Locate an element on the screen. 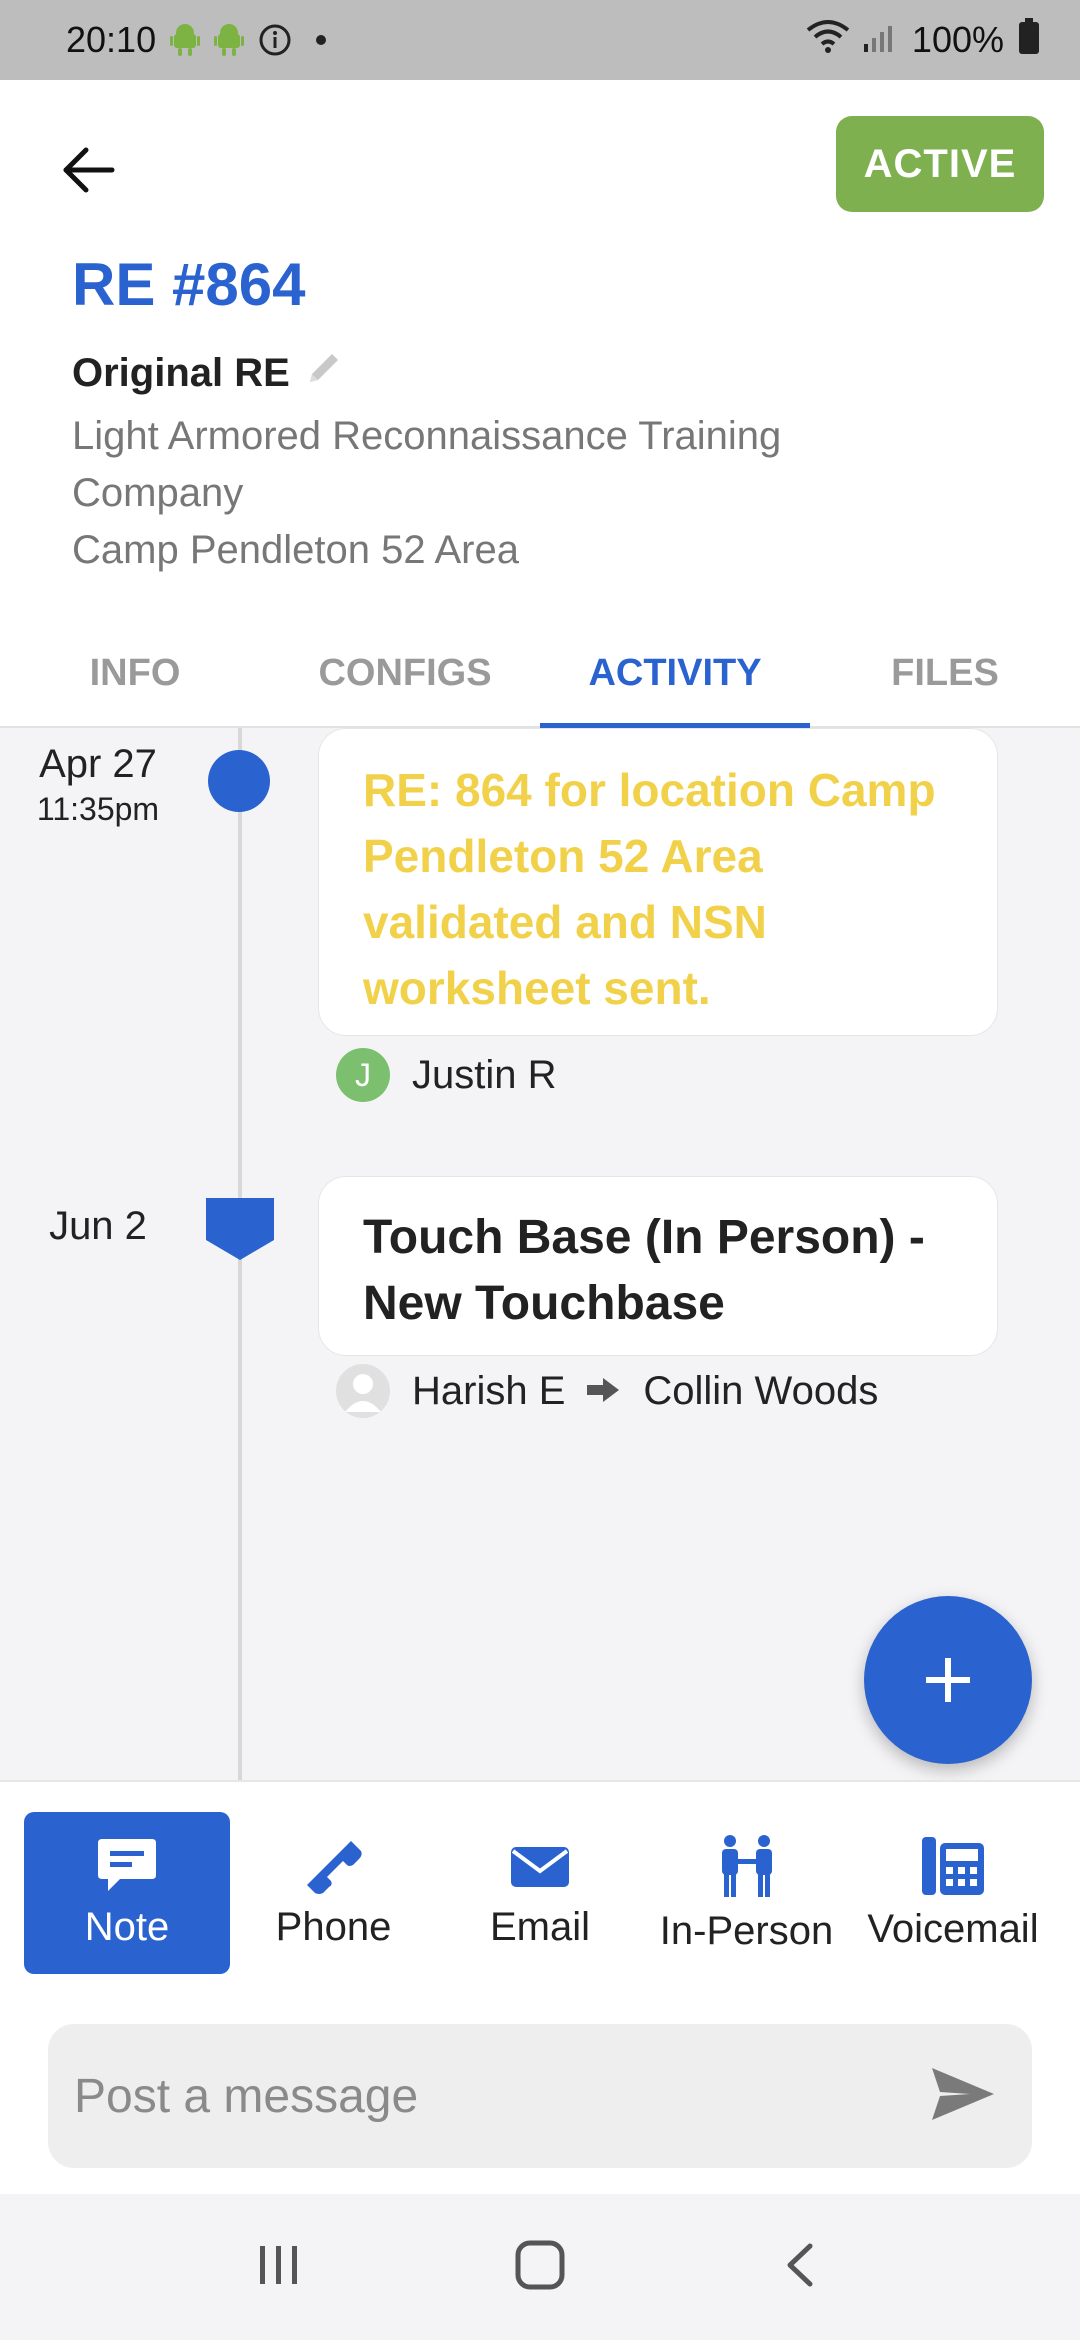 The image size is (1080, 2340). activity-card: Touch Base (In Person) - New Touchbase is located at coordinates (658, 1266).